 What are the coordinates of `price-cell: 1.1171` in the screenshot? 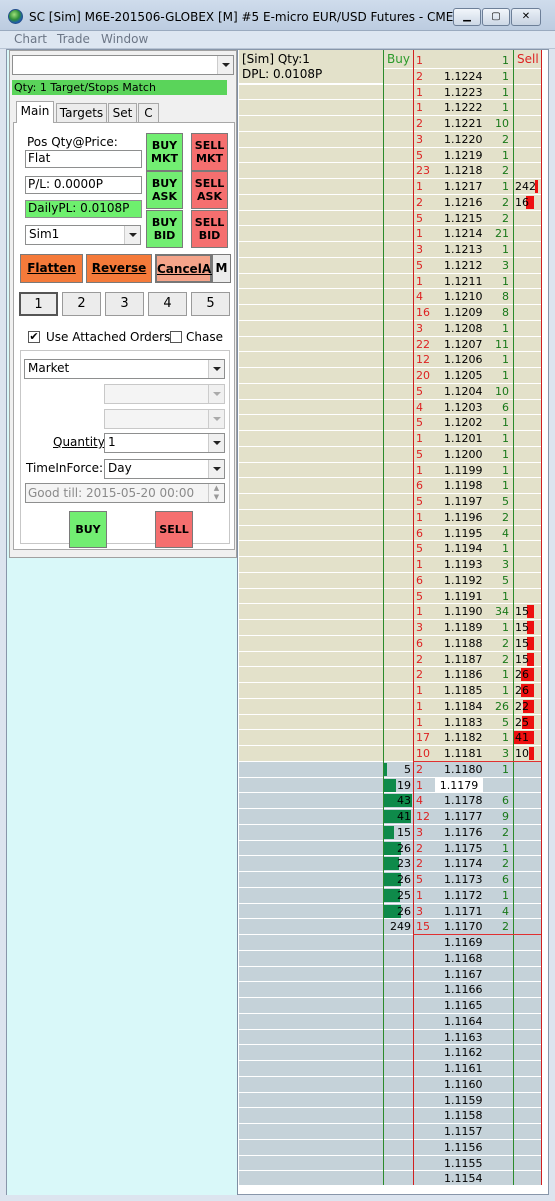 It's located at (463, 911).